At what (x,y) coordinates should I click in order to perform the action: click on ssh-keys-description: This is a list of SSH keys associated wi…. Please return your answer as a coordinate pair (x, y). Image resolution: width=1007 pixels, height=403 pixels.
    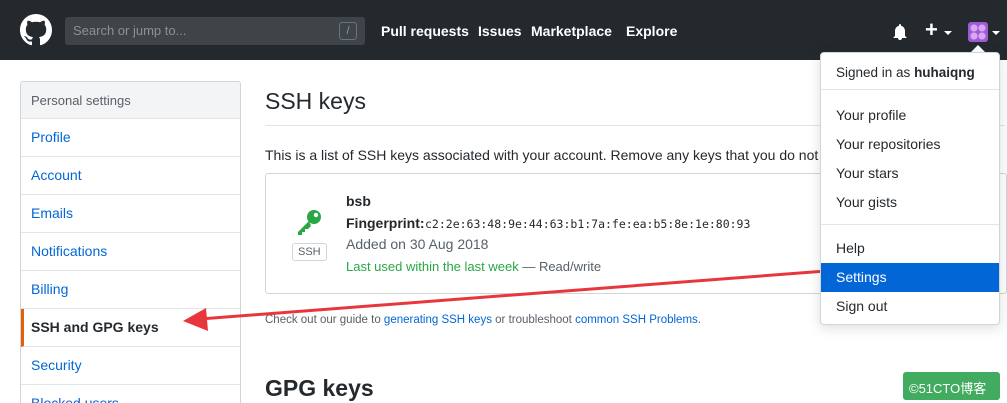
    Looking at the image, I should click on (550, 155).